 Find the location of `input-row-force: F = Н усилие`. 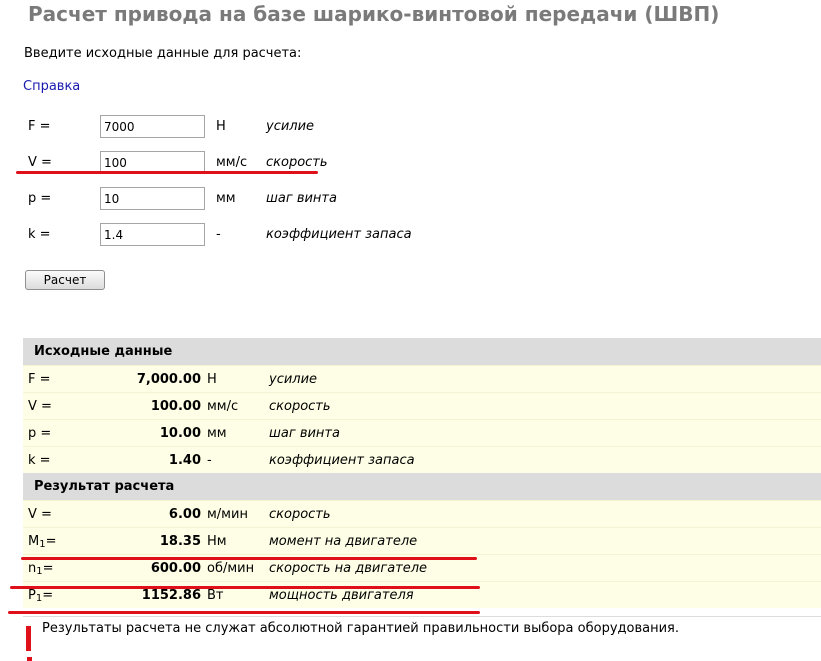

input-row-force: F = Н усилие is located at coordinates (300, 127).